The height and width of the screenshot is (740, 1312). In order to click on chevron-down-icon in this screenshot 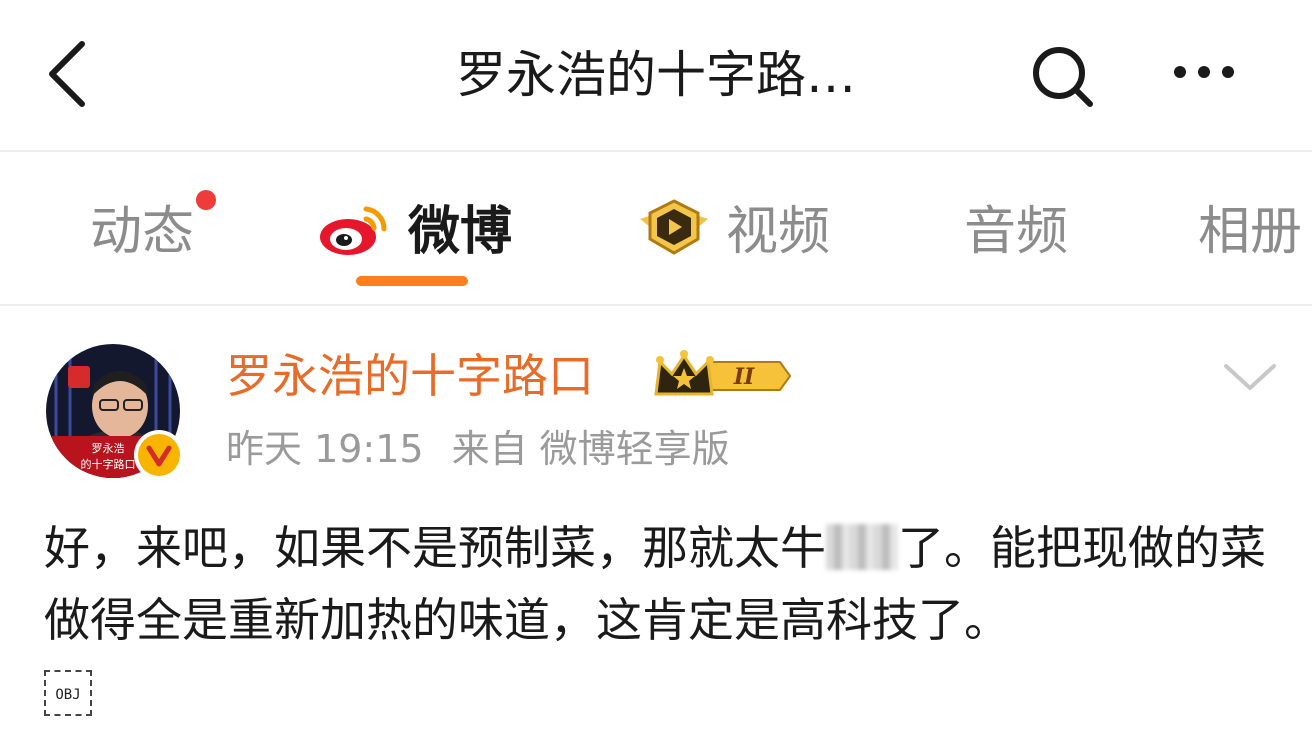, I will do `click(1250, 377)`.